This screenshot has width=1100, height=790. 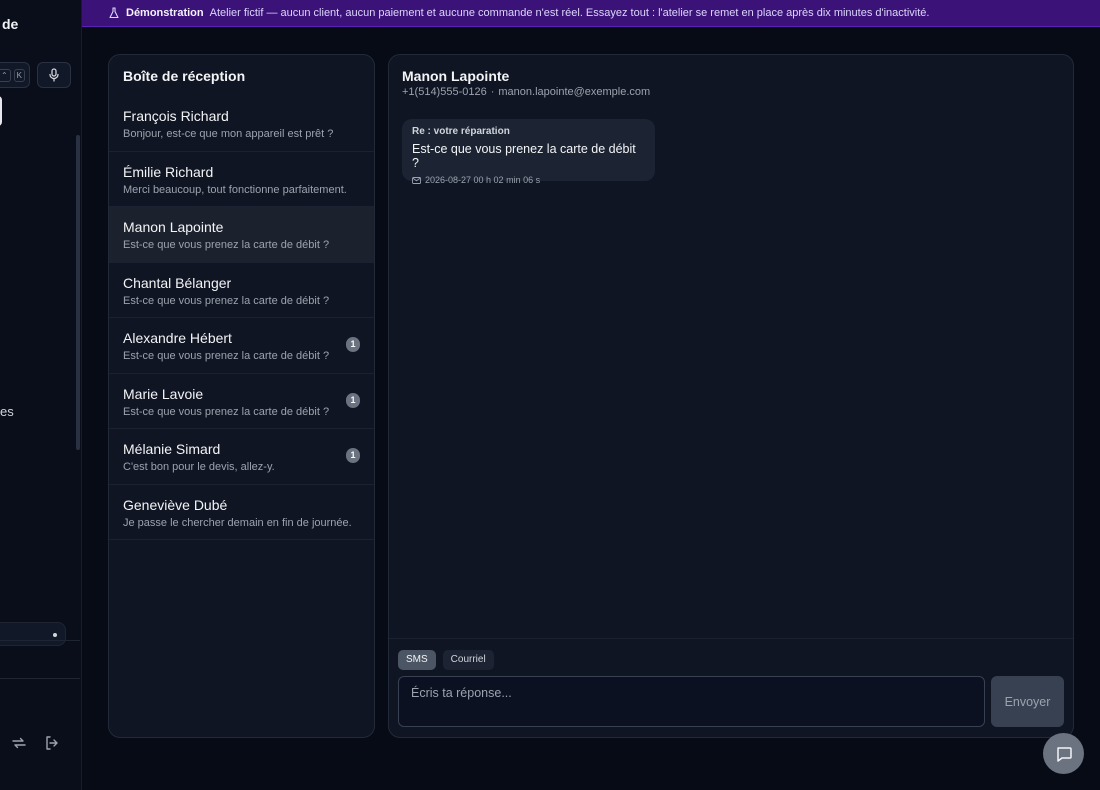 What do you see at coordinates (417, 660) in the screenshot?
I see `channel-tab-sms: SMS` at bounding box center [417, 660].